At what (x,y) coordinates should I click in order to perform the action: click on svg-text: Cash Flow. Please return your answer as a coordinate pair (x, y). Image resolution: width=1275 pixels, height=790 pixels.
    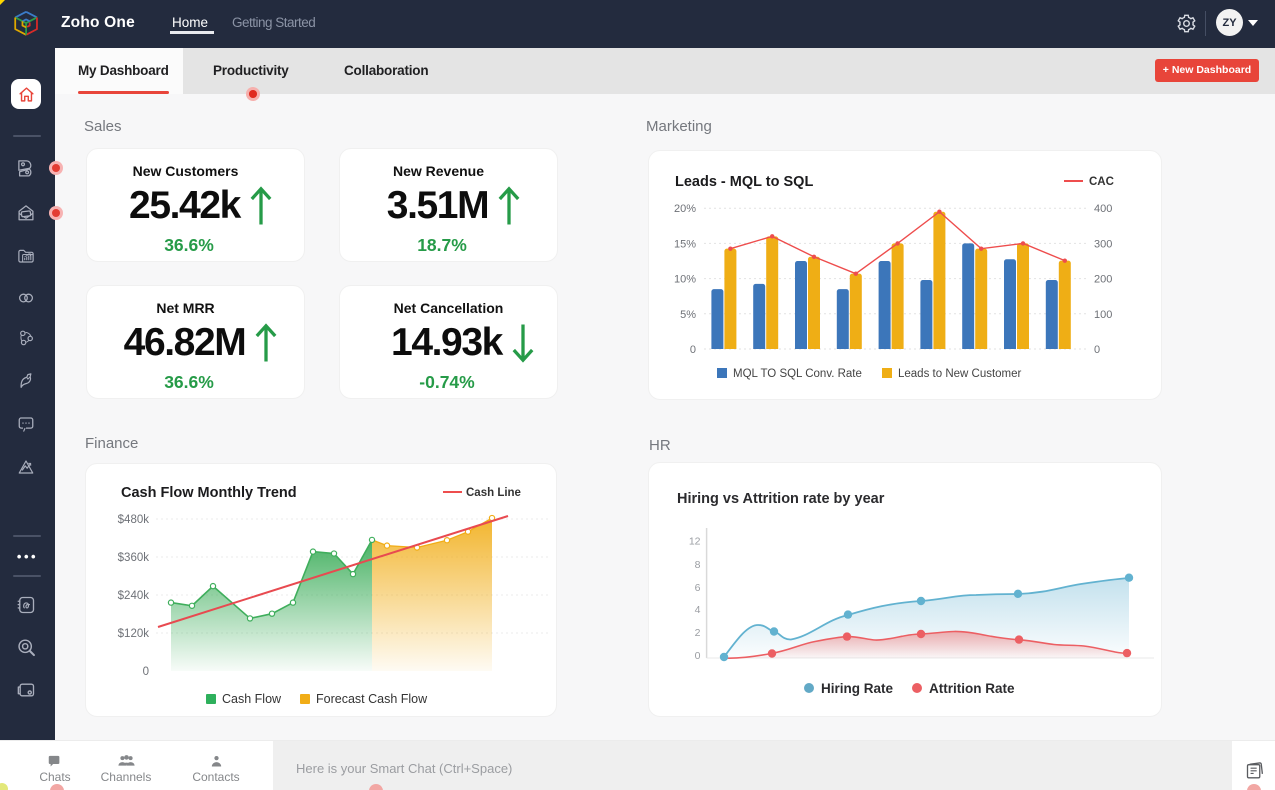
    Looking at the image, I should click on (252, 699).